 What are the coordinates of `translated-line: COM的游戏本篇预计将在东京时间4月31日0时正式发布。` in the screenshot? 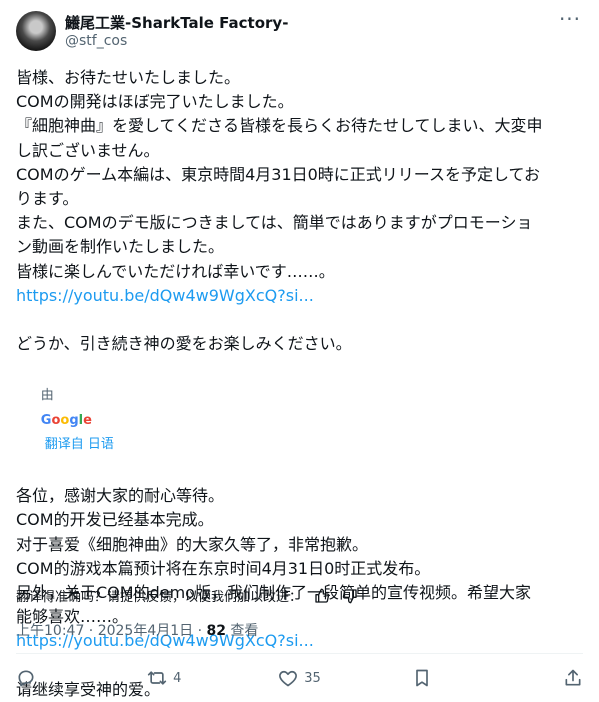 It's located at (223, 568).